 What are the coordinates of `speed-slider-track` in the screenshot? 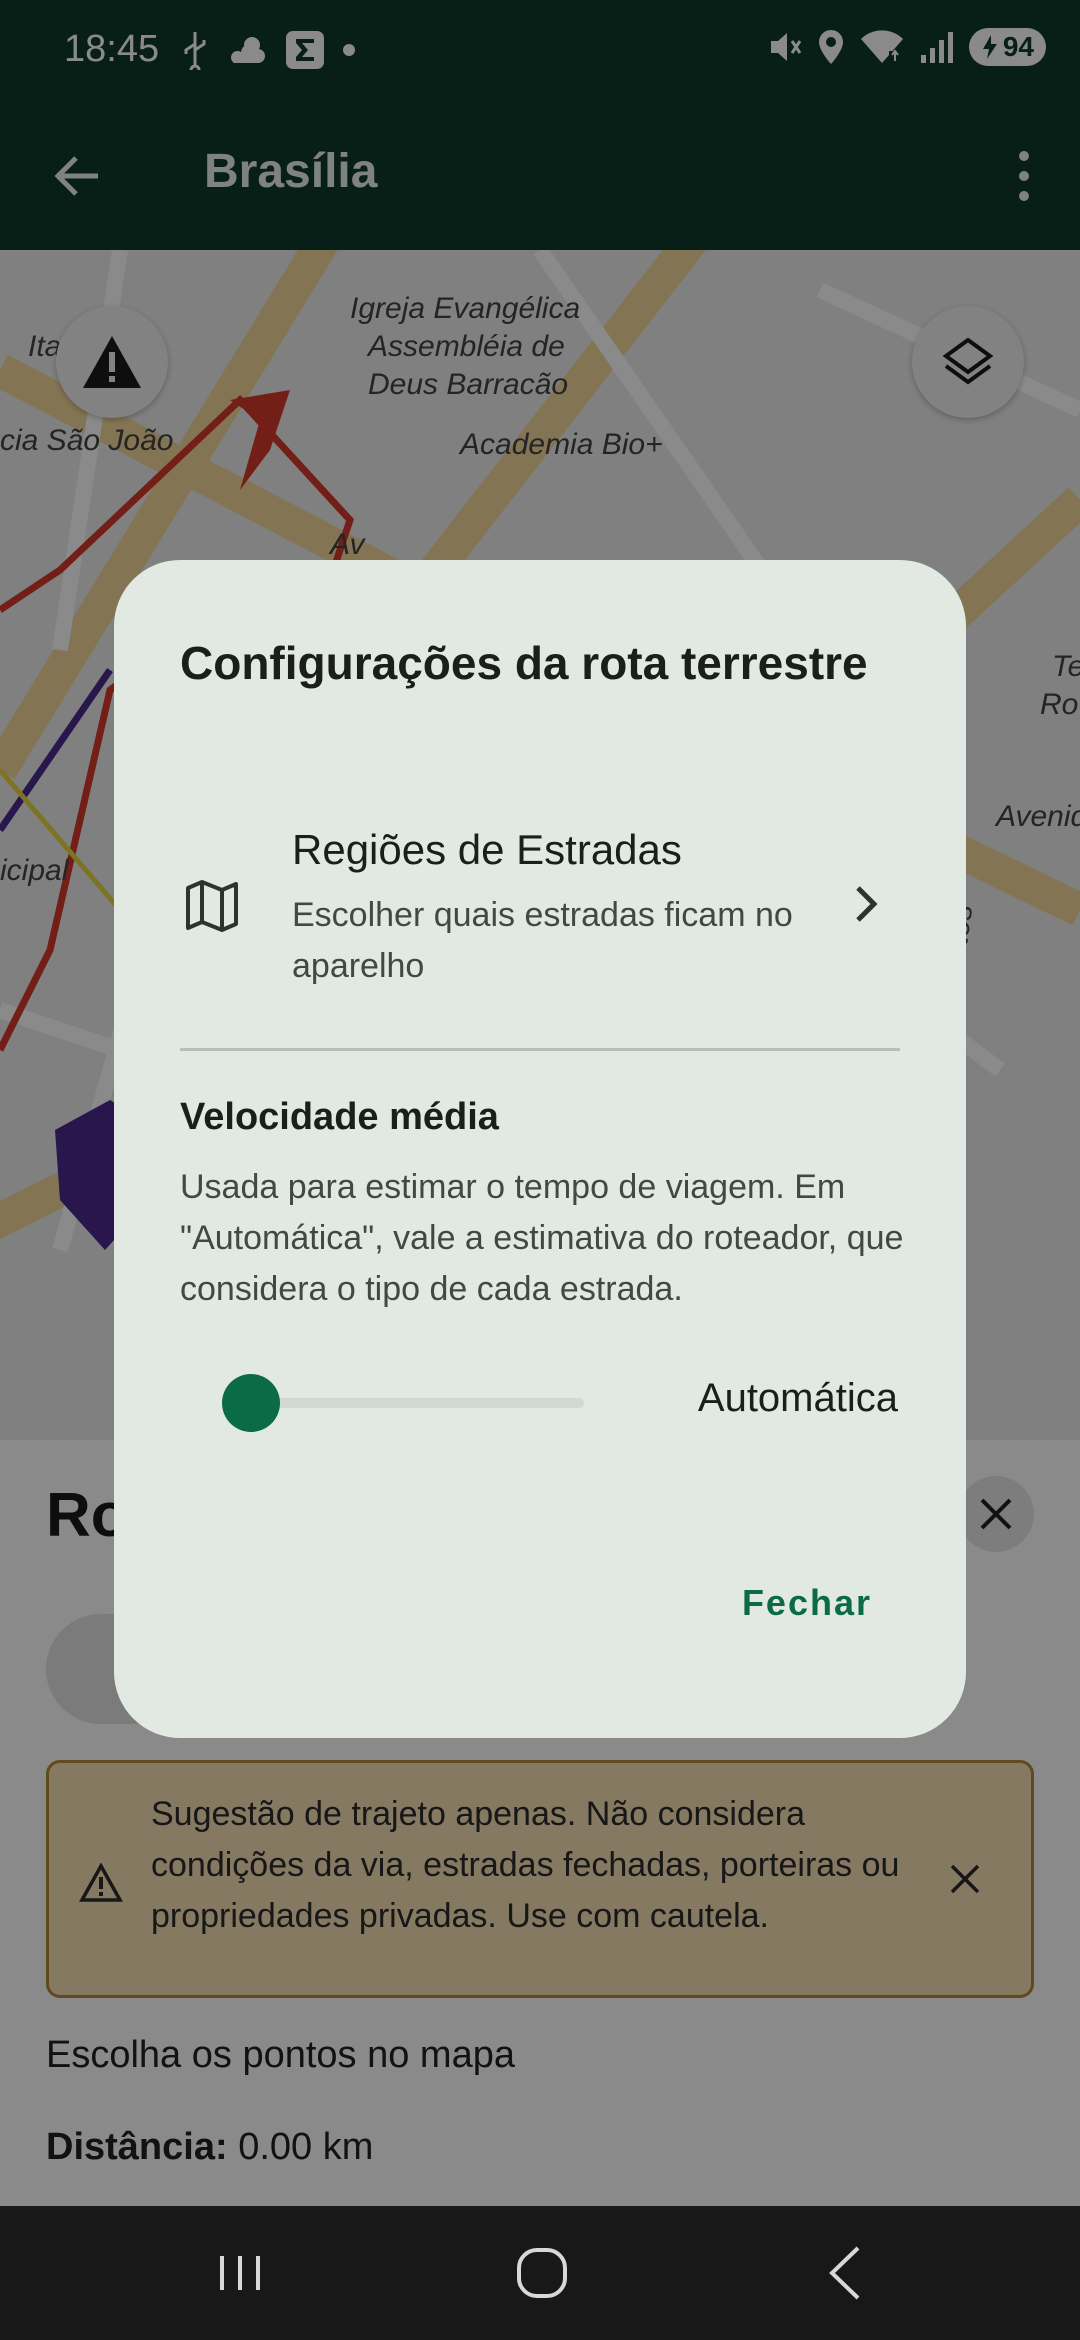 It's located at (419, 1403).